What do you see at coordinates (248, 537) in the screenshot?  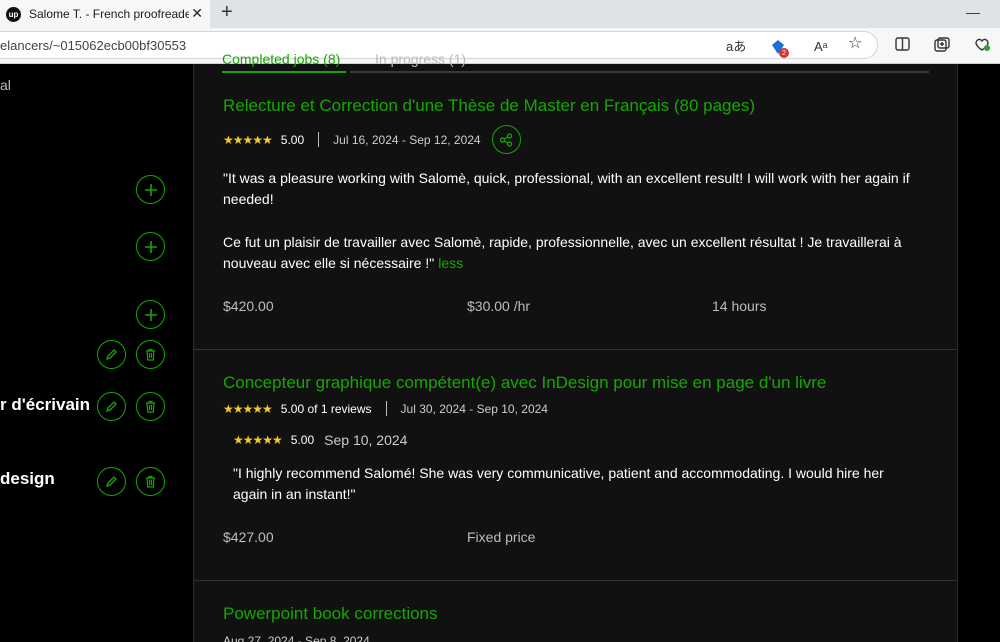 I see `job-earned: $427.00` at bounding box center [248, 537].